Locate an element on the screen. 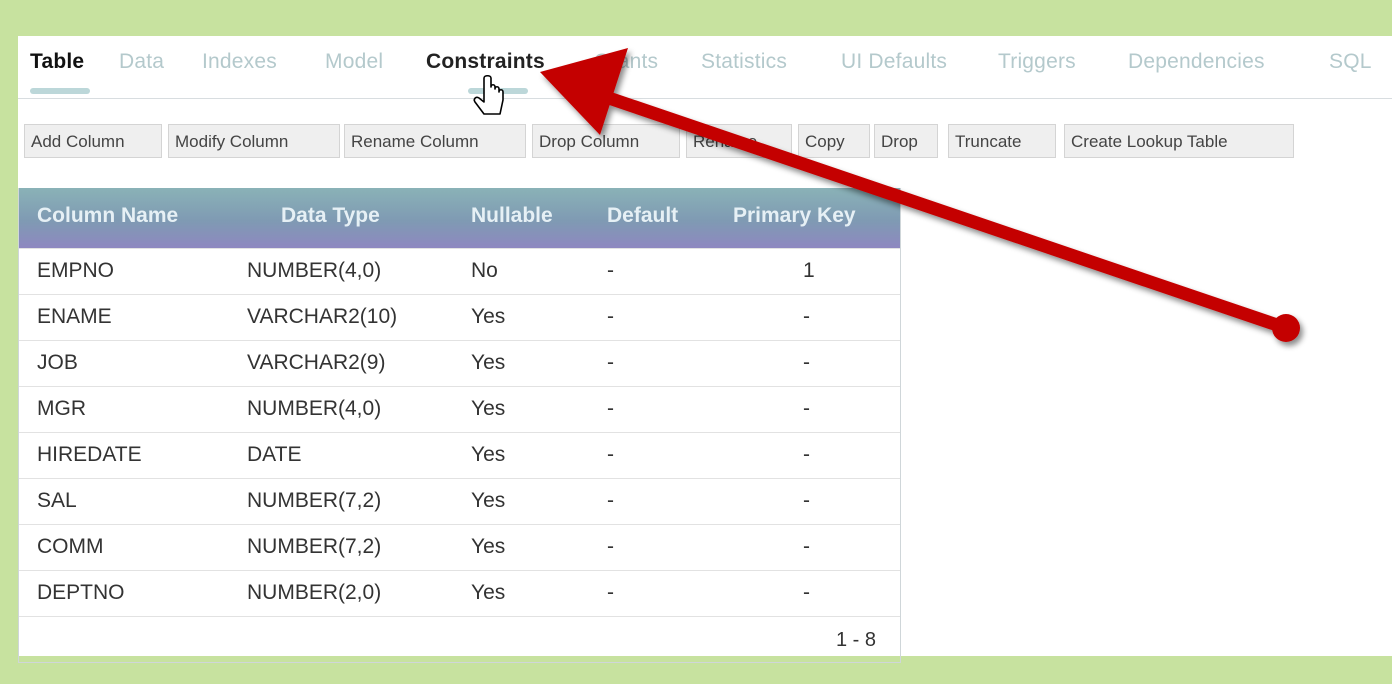 The image size is (1392, 684). header-primary-key: Primary Key is located at coordinates (794, 216).